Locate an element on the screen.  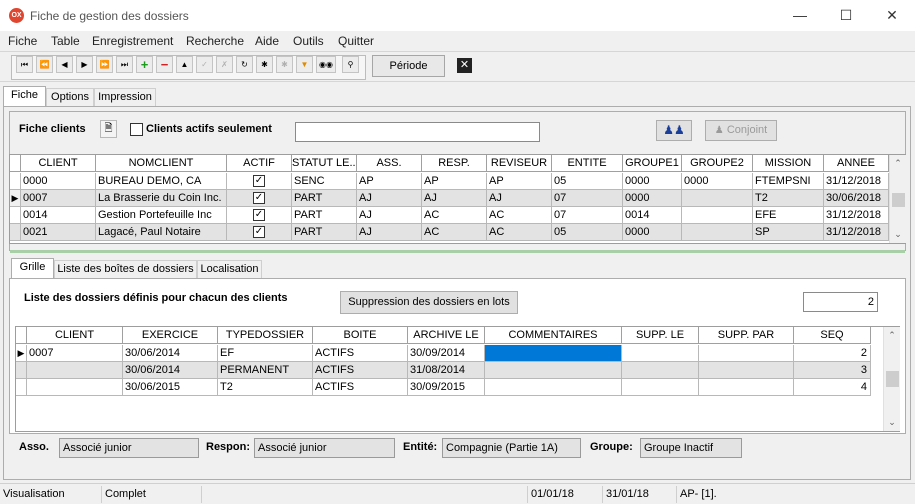
cell-nomclient: Lagacé, Paul Notaire is located at coordinates (161, 232).